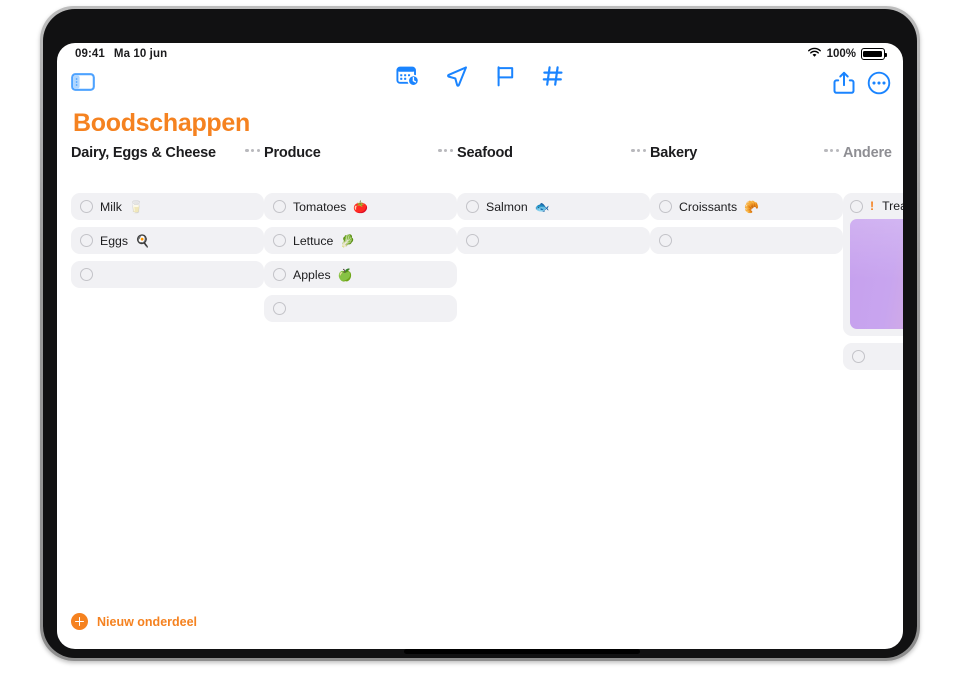  What do you see at coordinates (167, 240) in the screenshot?
I see `list-item: Eggs 🍳` at bounding box center [167, 240].